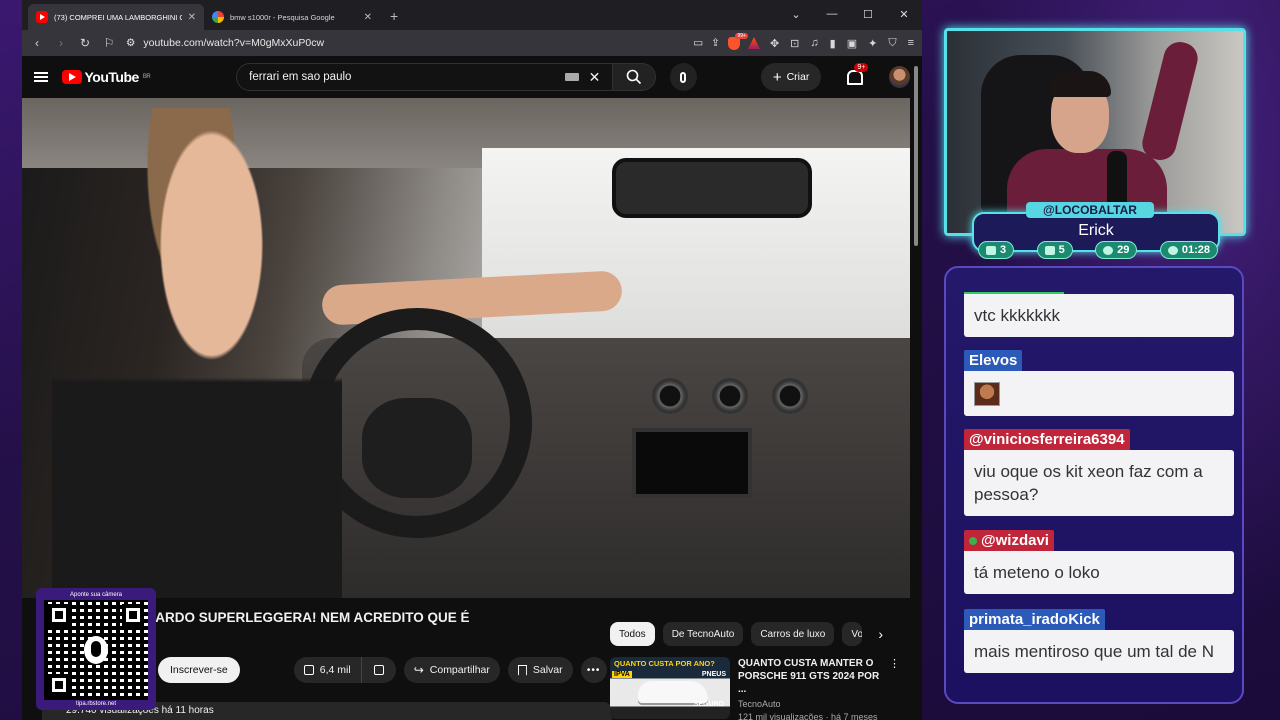 Image resolution: width=1280 pixels, height=720 pixels. What do you see at coordinates (808, 716) in the screenshot?
I see `recommendation-views: 121 mil visualizações · há 7 meses` at bounding box center [808, 716].